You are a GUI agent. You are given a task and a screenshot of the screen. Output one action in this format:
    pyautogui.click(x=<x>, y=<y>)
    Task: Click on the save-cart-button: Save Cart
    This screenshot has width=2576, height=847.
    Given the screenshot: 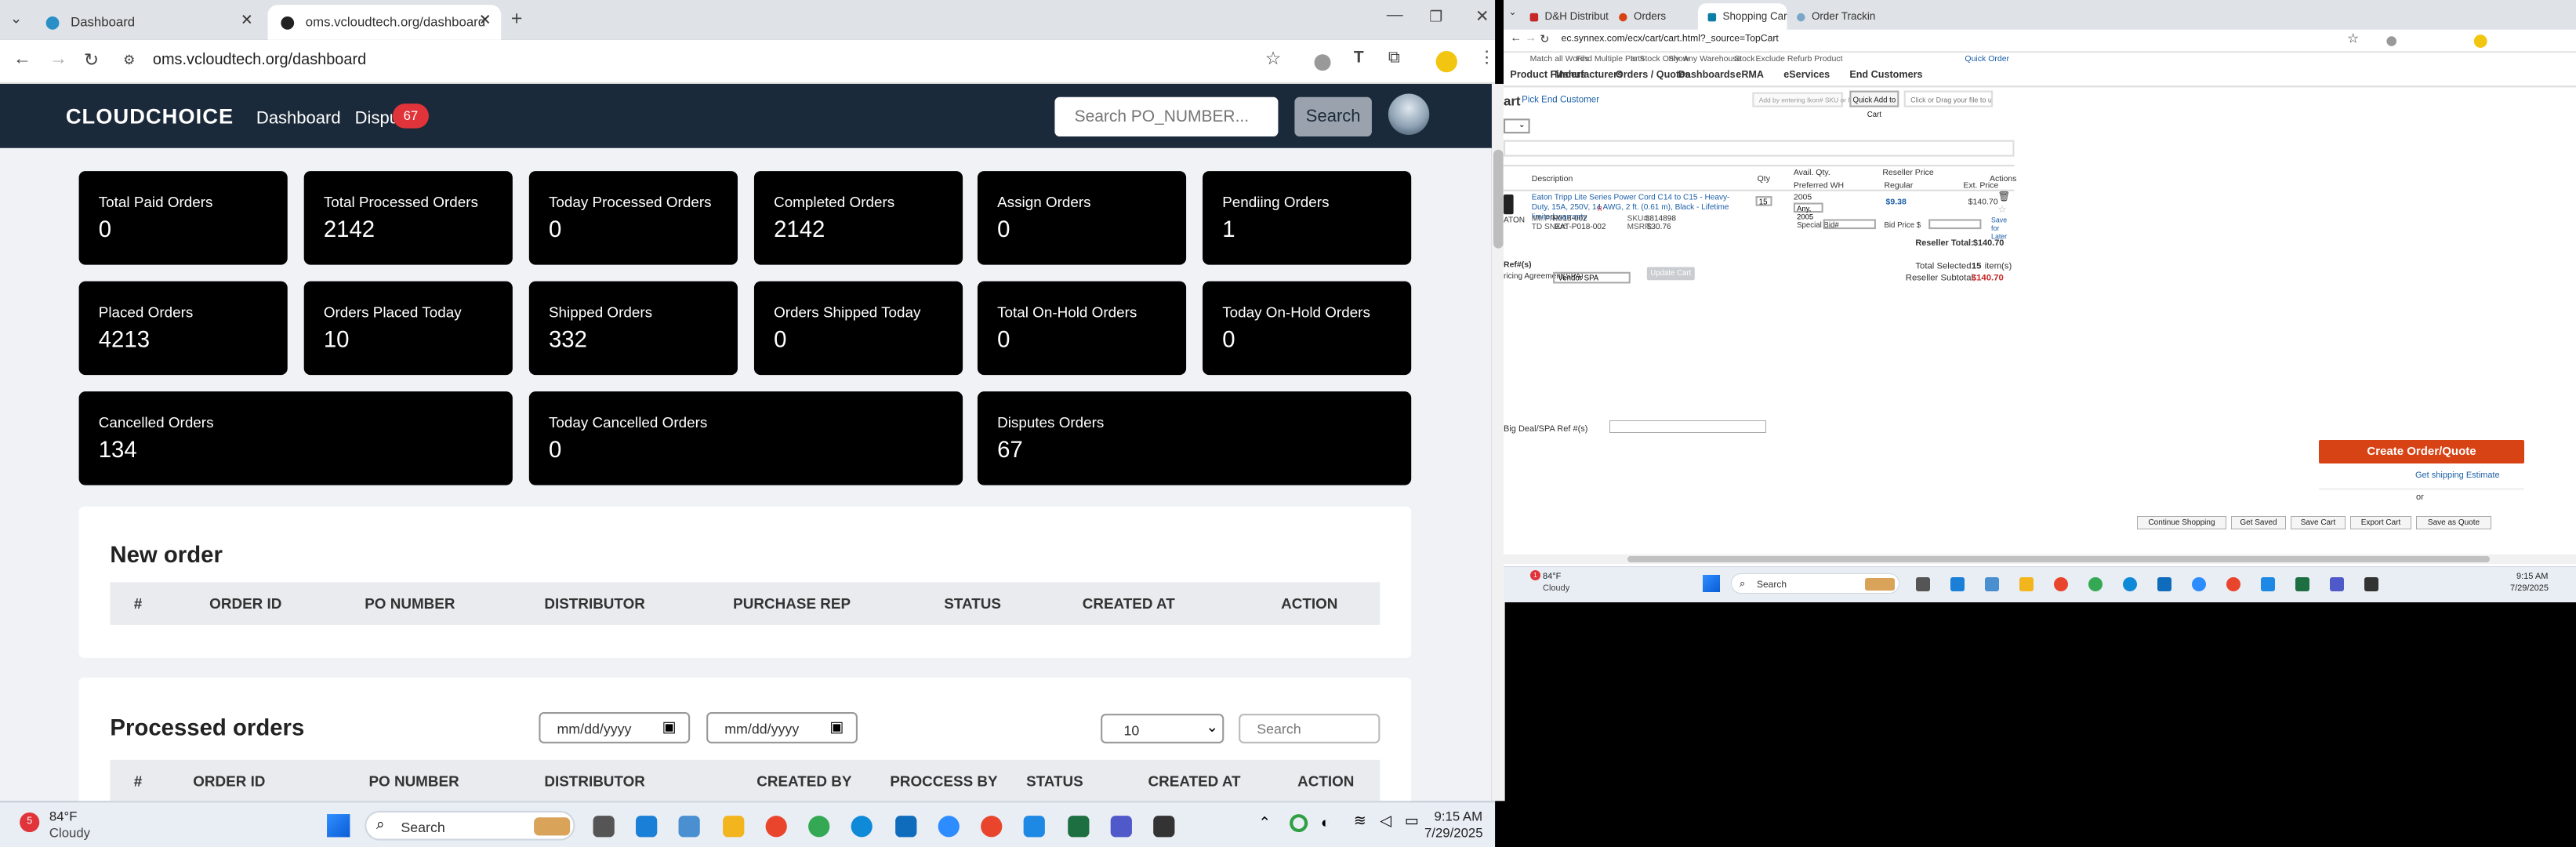 What is the action you would take?
    pyautogui.click(x=2318, y=522)
    